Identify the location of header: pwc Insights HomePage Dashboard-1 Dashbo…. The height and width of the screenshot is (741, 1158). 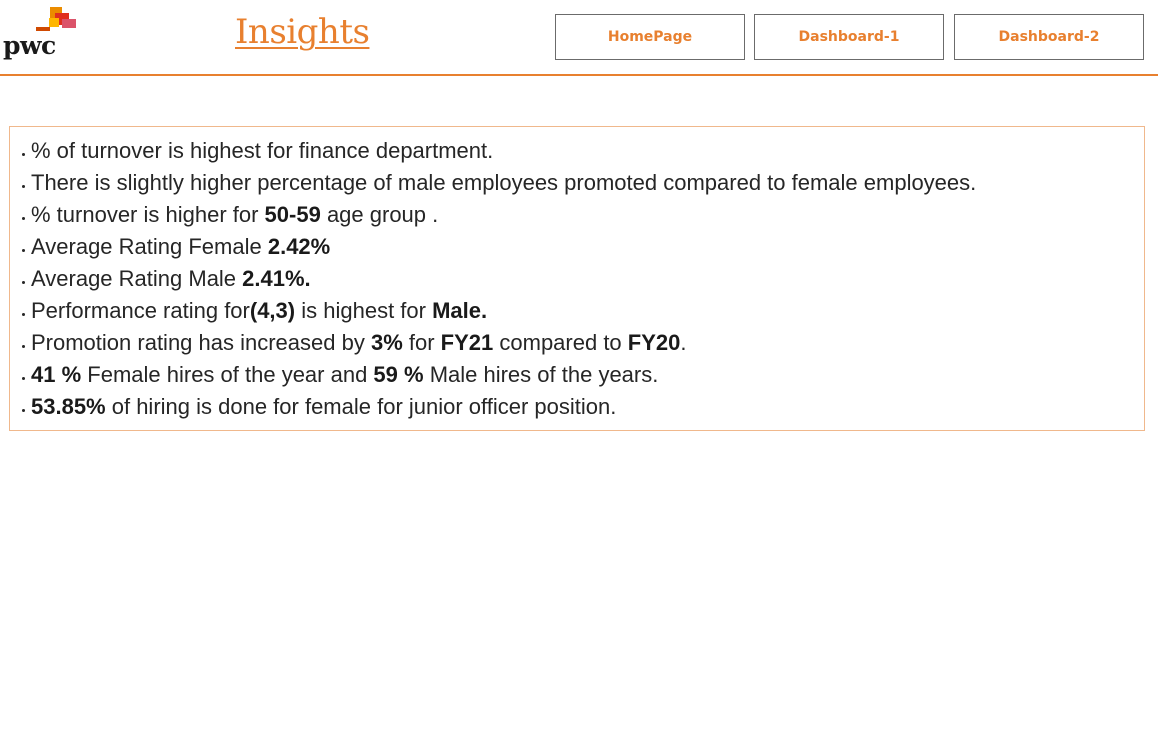
(579, 38).